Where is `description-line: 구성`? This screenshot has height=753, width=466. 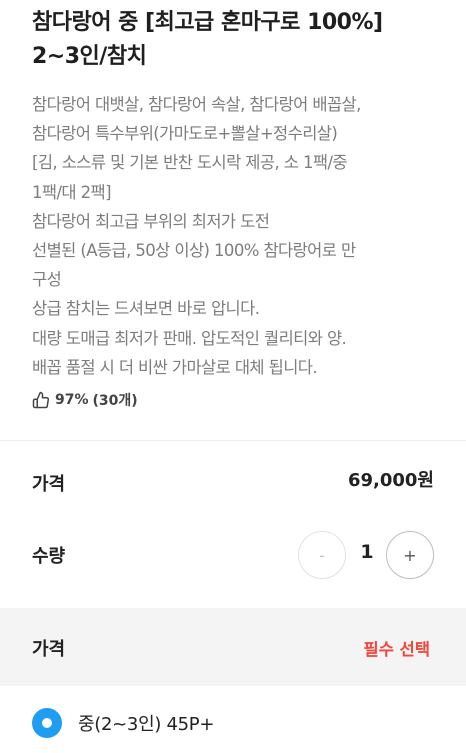
description-line: 구성 is located at coordinates (47, 280).